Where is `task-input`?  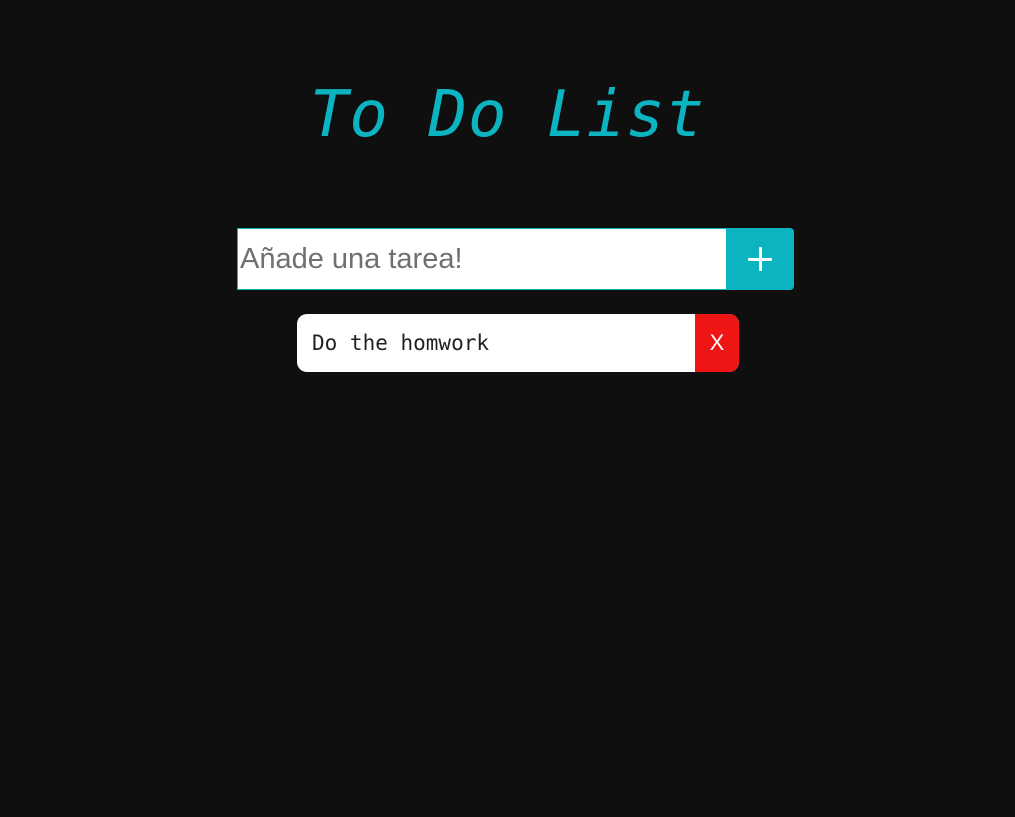
task-input is located at coordinates (481, 259).